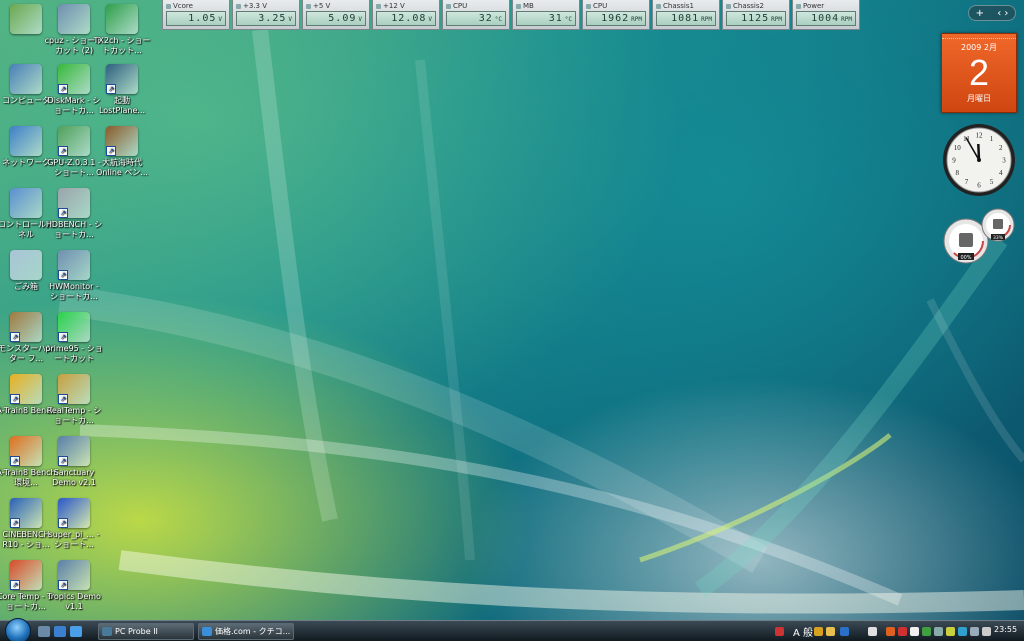 Image resolution: width=1024 pixels, height=641 pixels. I want to click on ime-mode-icon, so click(818, 631).